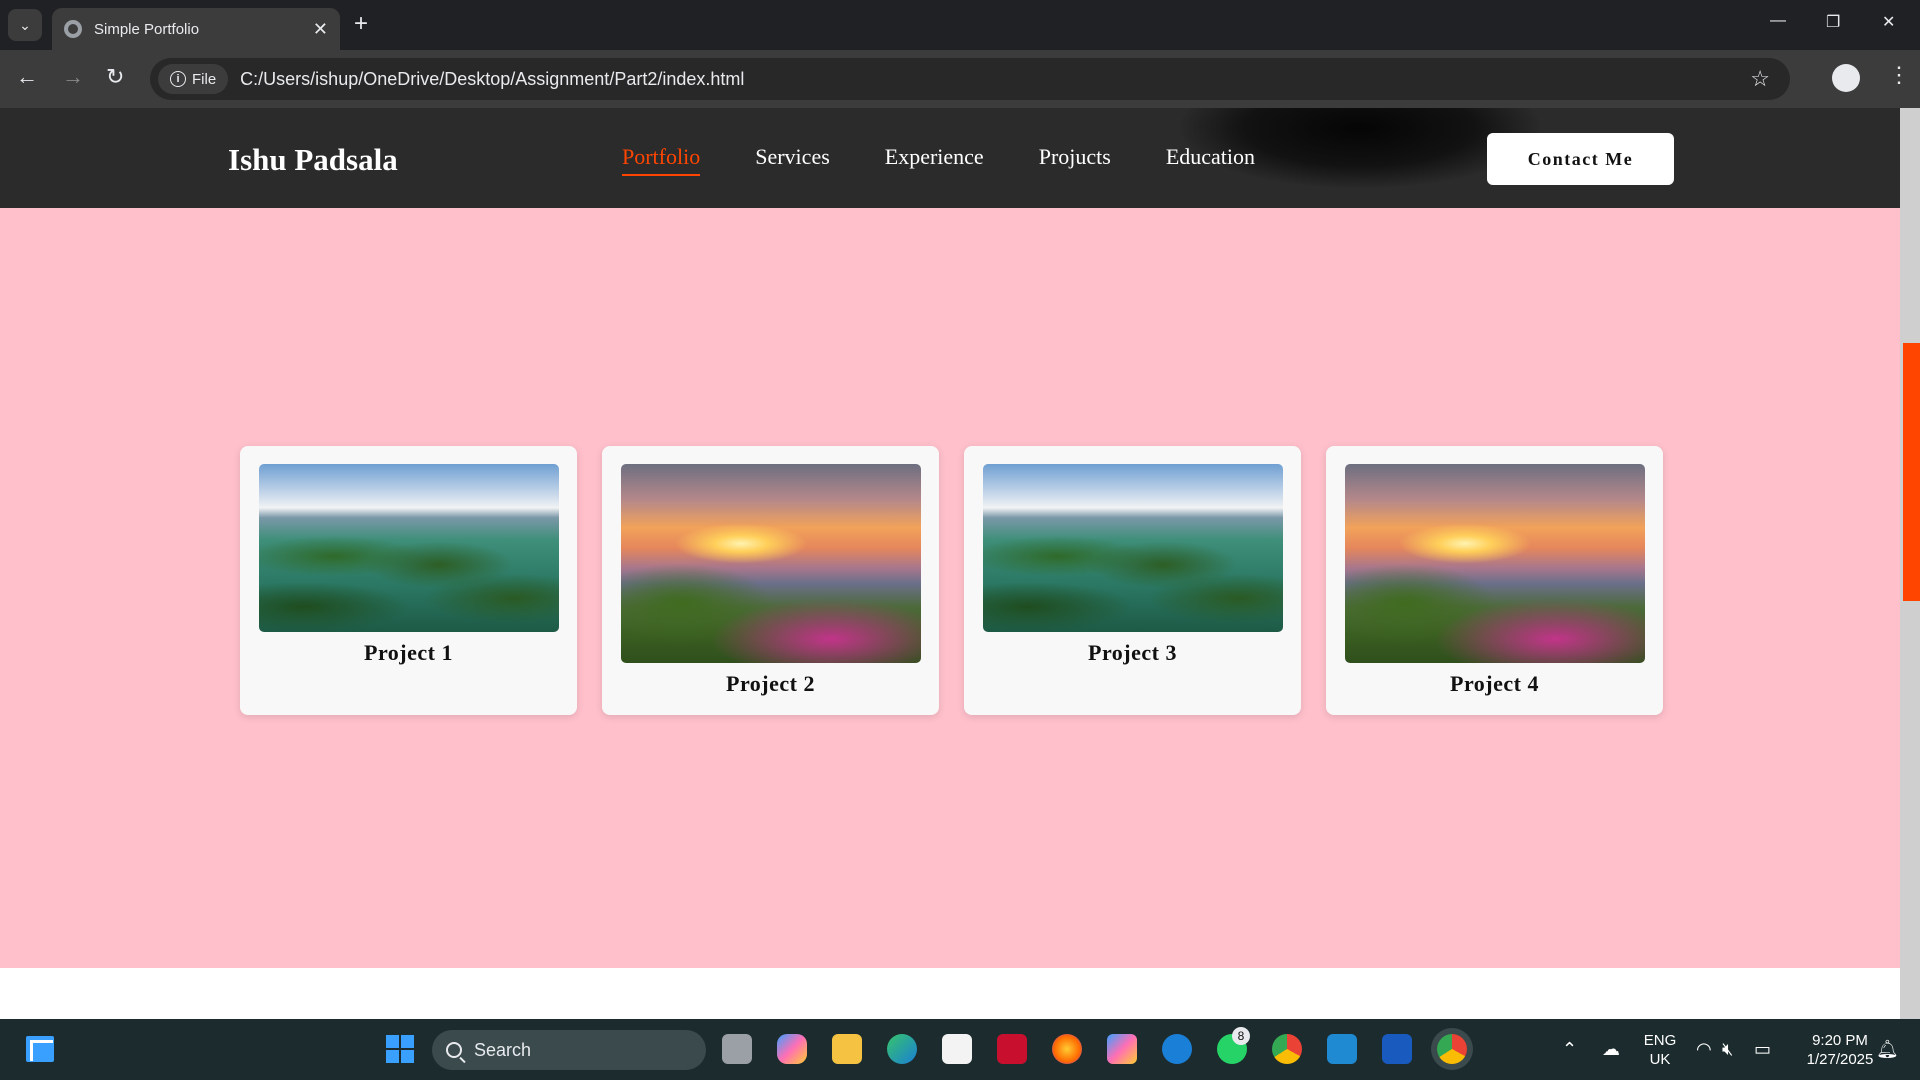  Describe the element at coordinates (1494, 683) in the screenshot. I see `project-title: Project 4` at that location.